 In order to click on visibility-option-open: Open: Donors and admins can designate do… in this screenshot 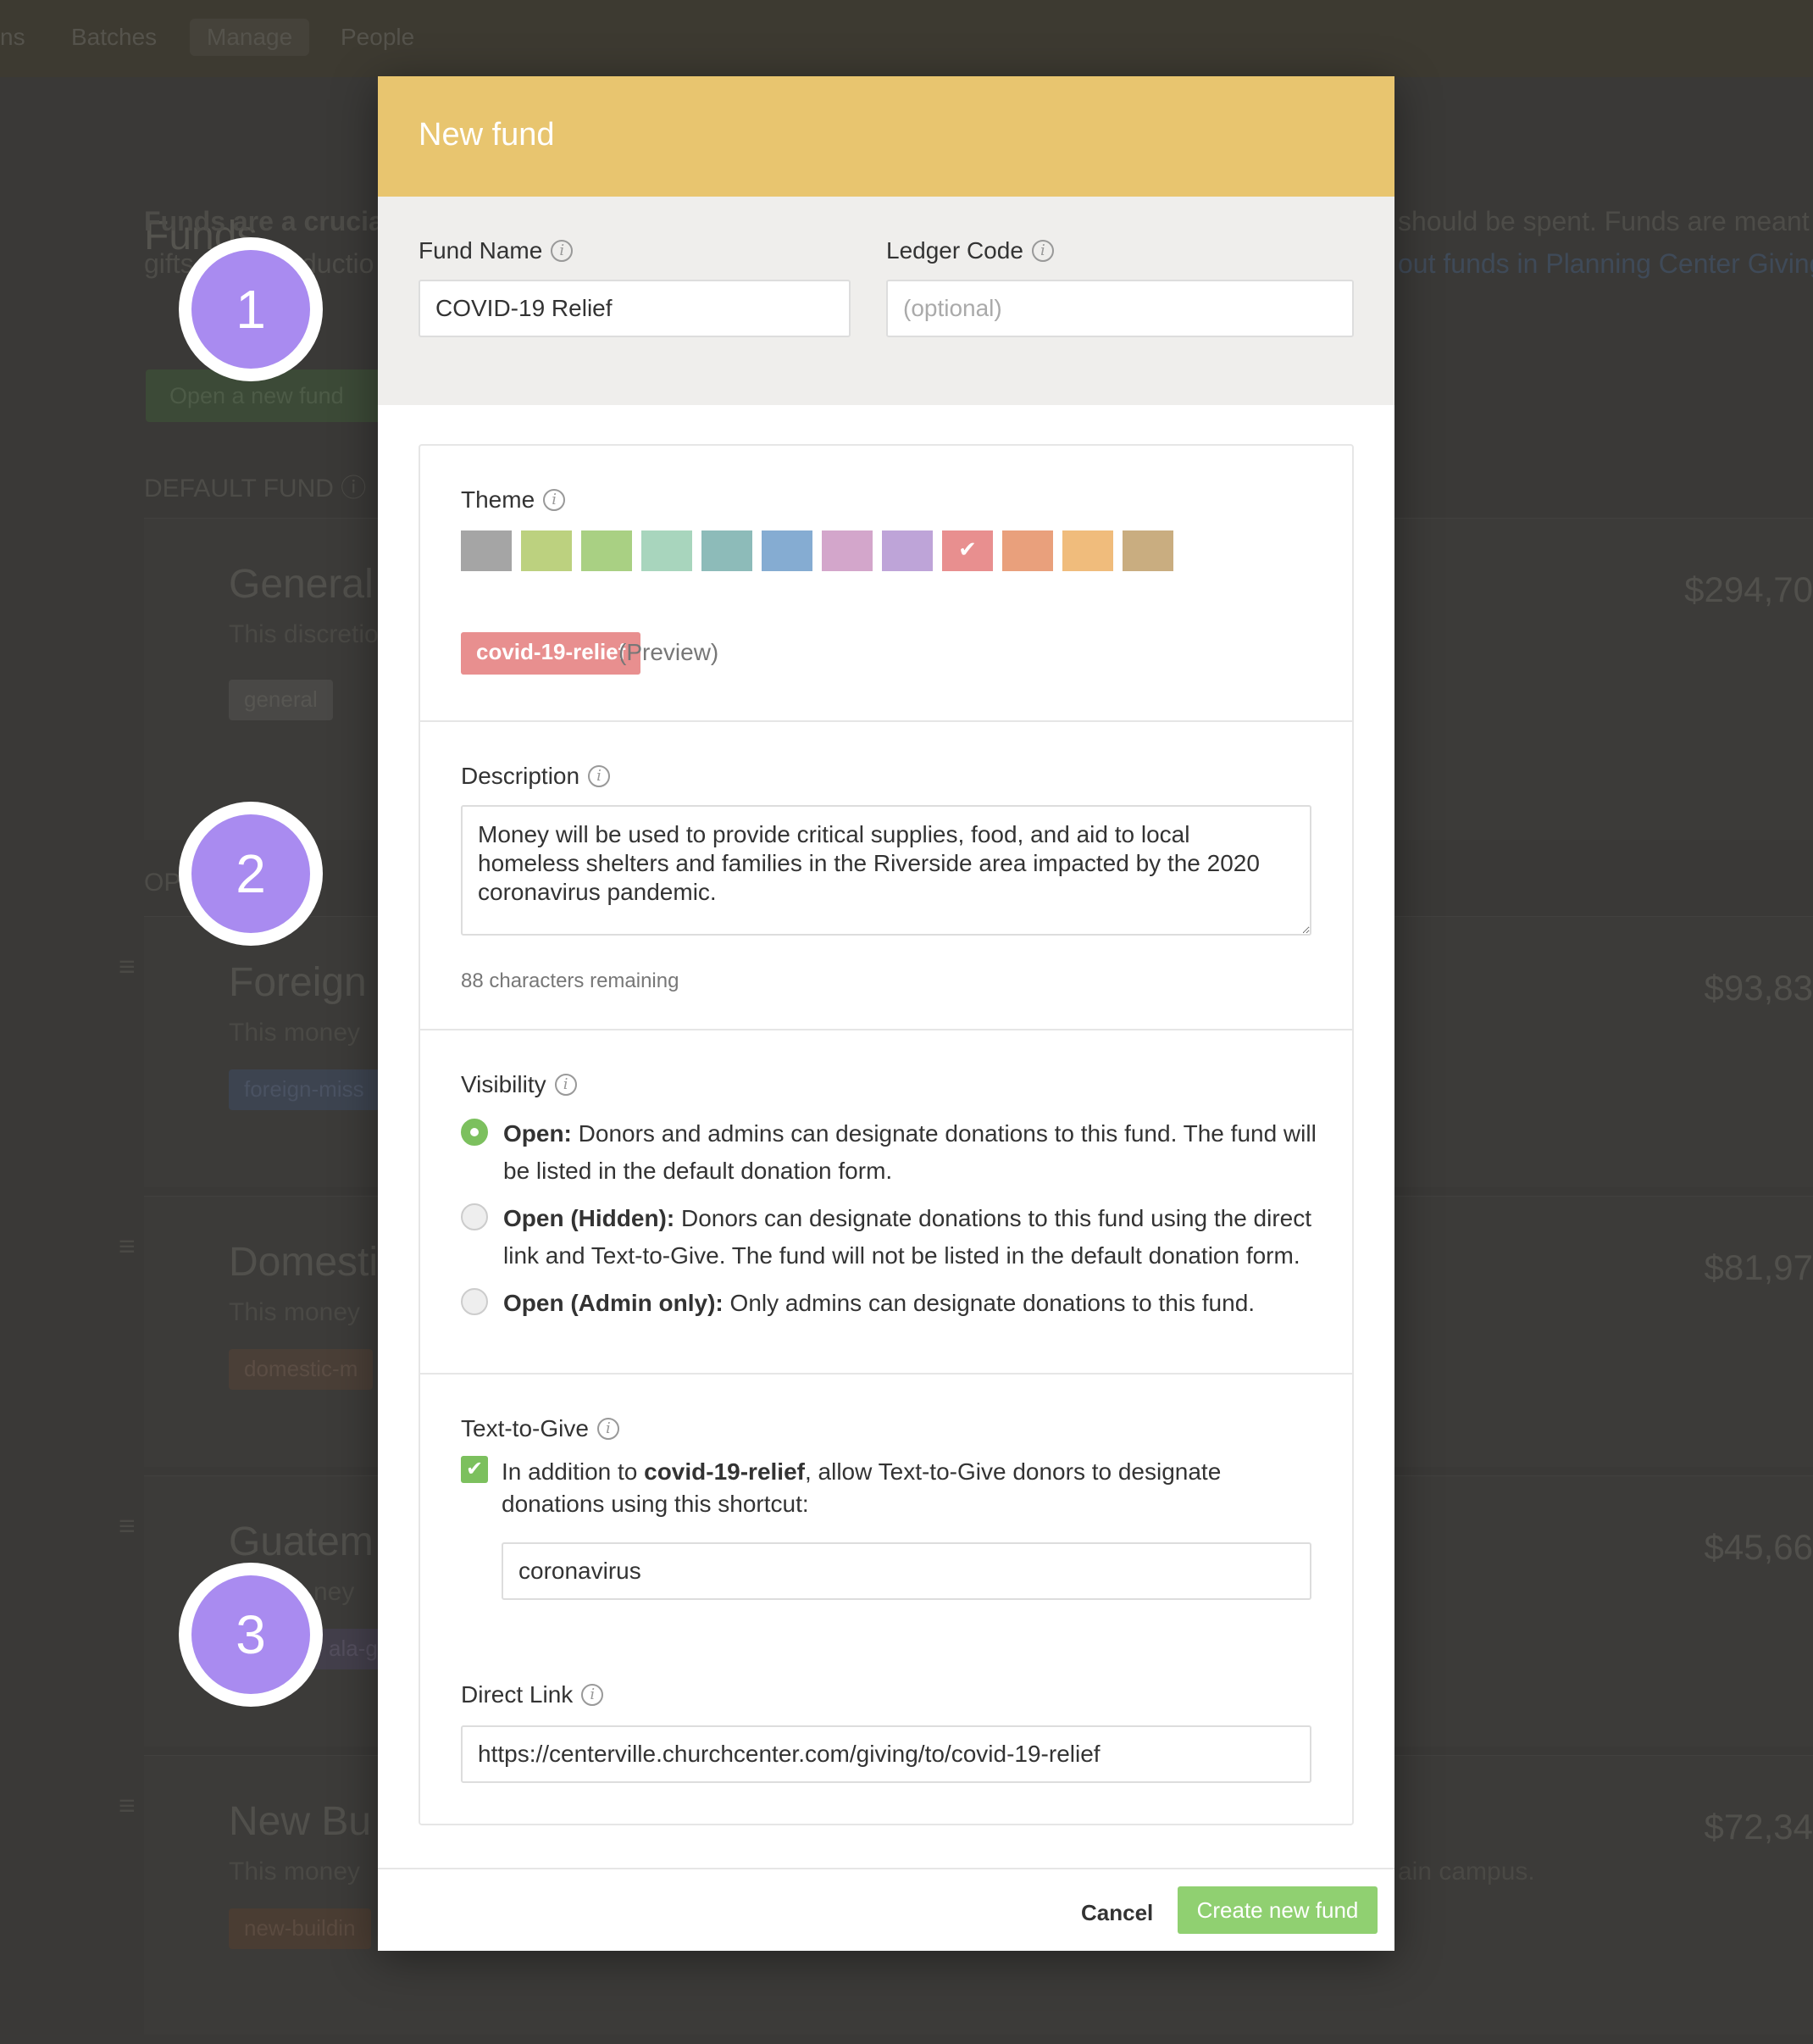, I will do `click(889, 1152)`.